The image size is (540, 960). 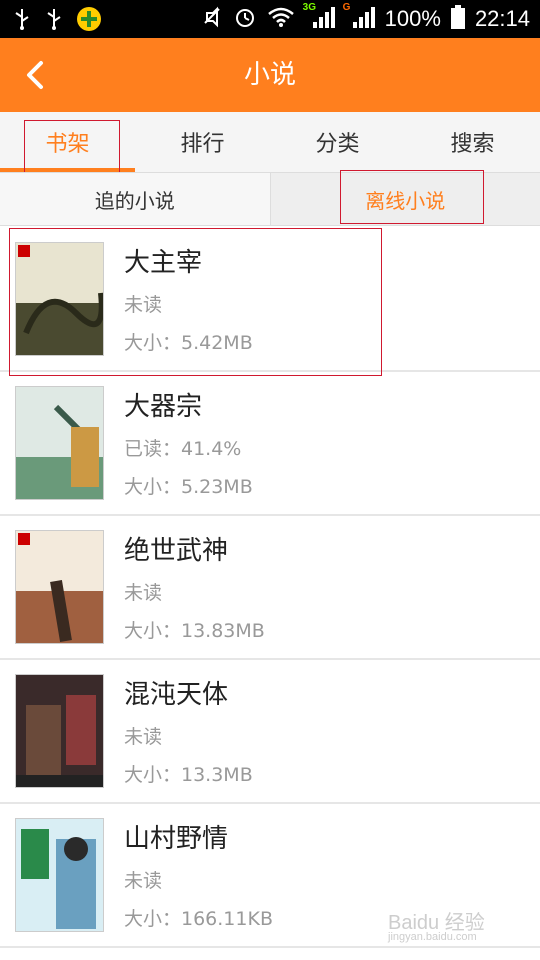 I want to click on app-notification-icon, so click(x=89, y=21).